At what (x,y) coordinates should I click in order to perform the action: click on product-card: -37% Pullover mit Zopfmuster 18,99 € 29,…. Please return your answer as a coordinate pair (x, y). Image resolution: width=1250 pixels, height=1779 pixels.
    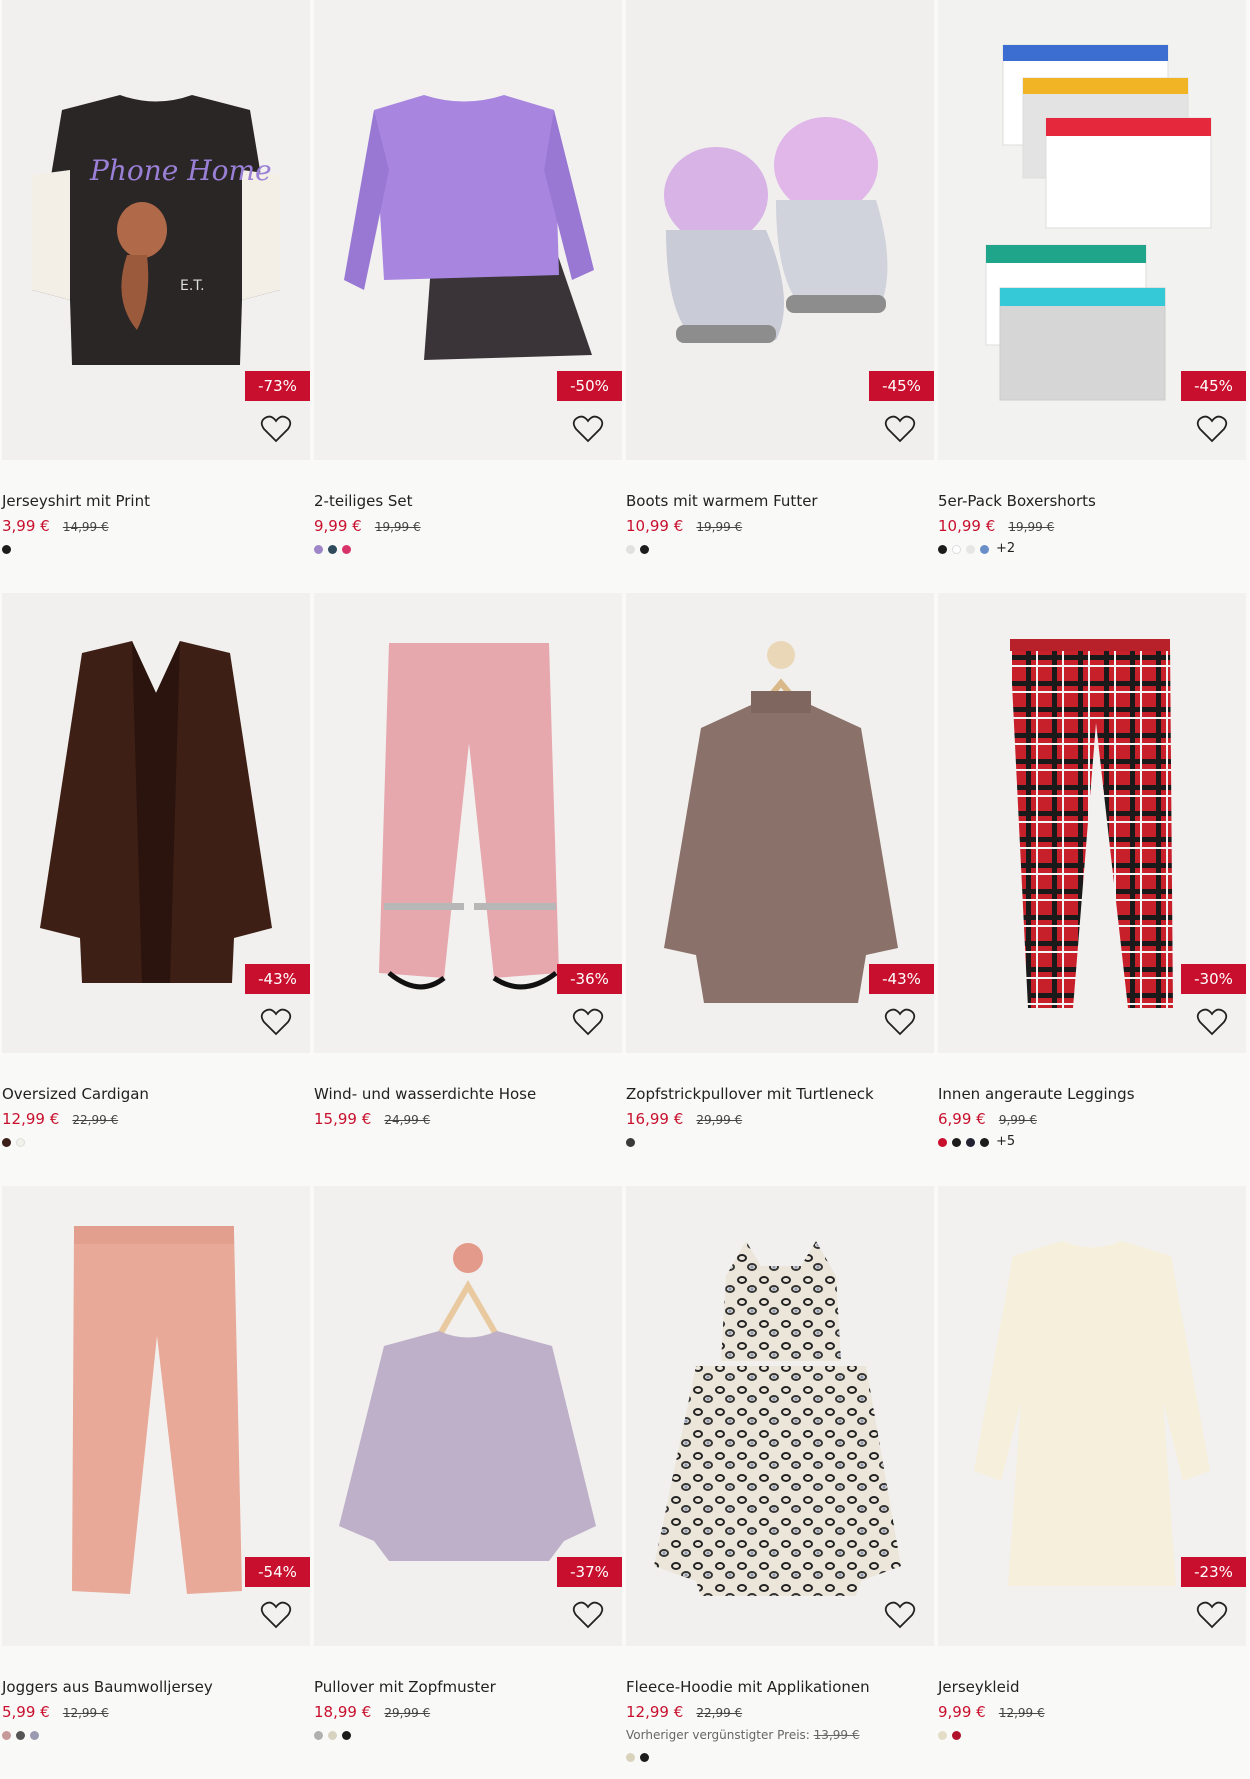
    Looking at the image, I should click on (468, 1482).